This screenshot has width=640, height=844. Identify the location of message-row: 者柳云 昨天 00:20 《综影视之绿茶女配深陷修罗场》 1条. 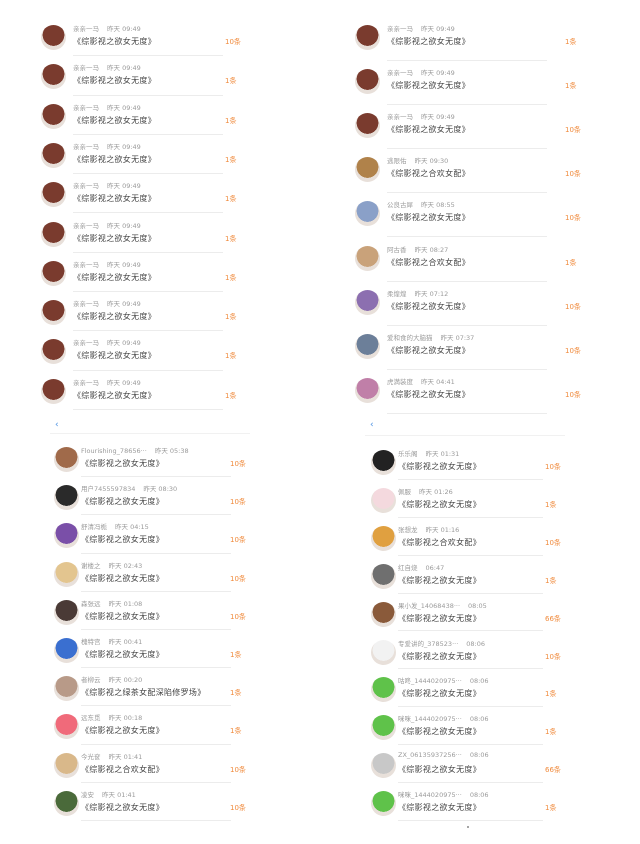
(152, 688).